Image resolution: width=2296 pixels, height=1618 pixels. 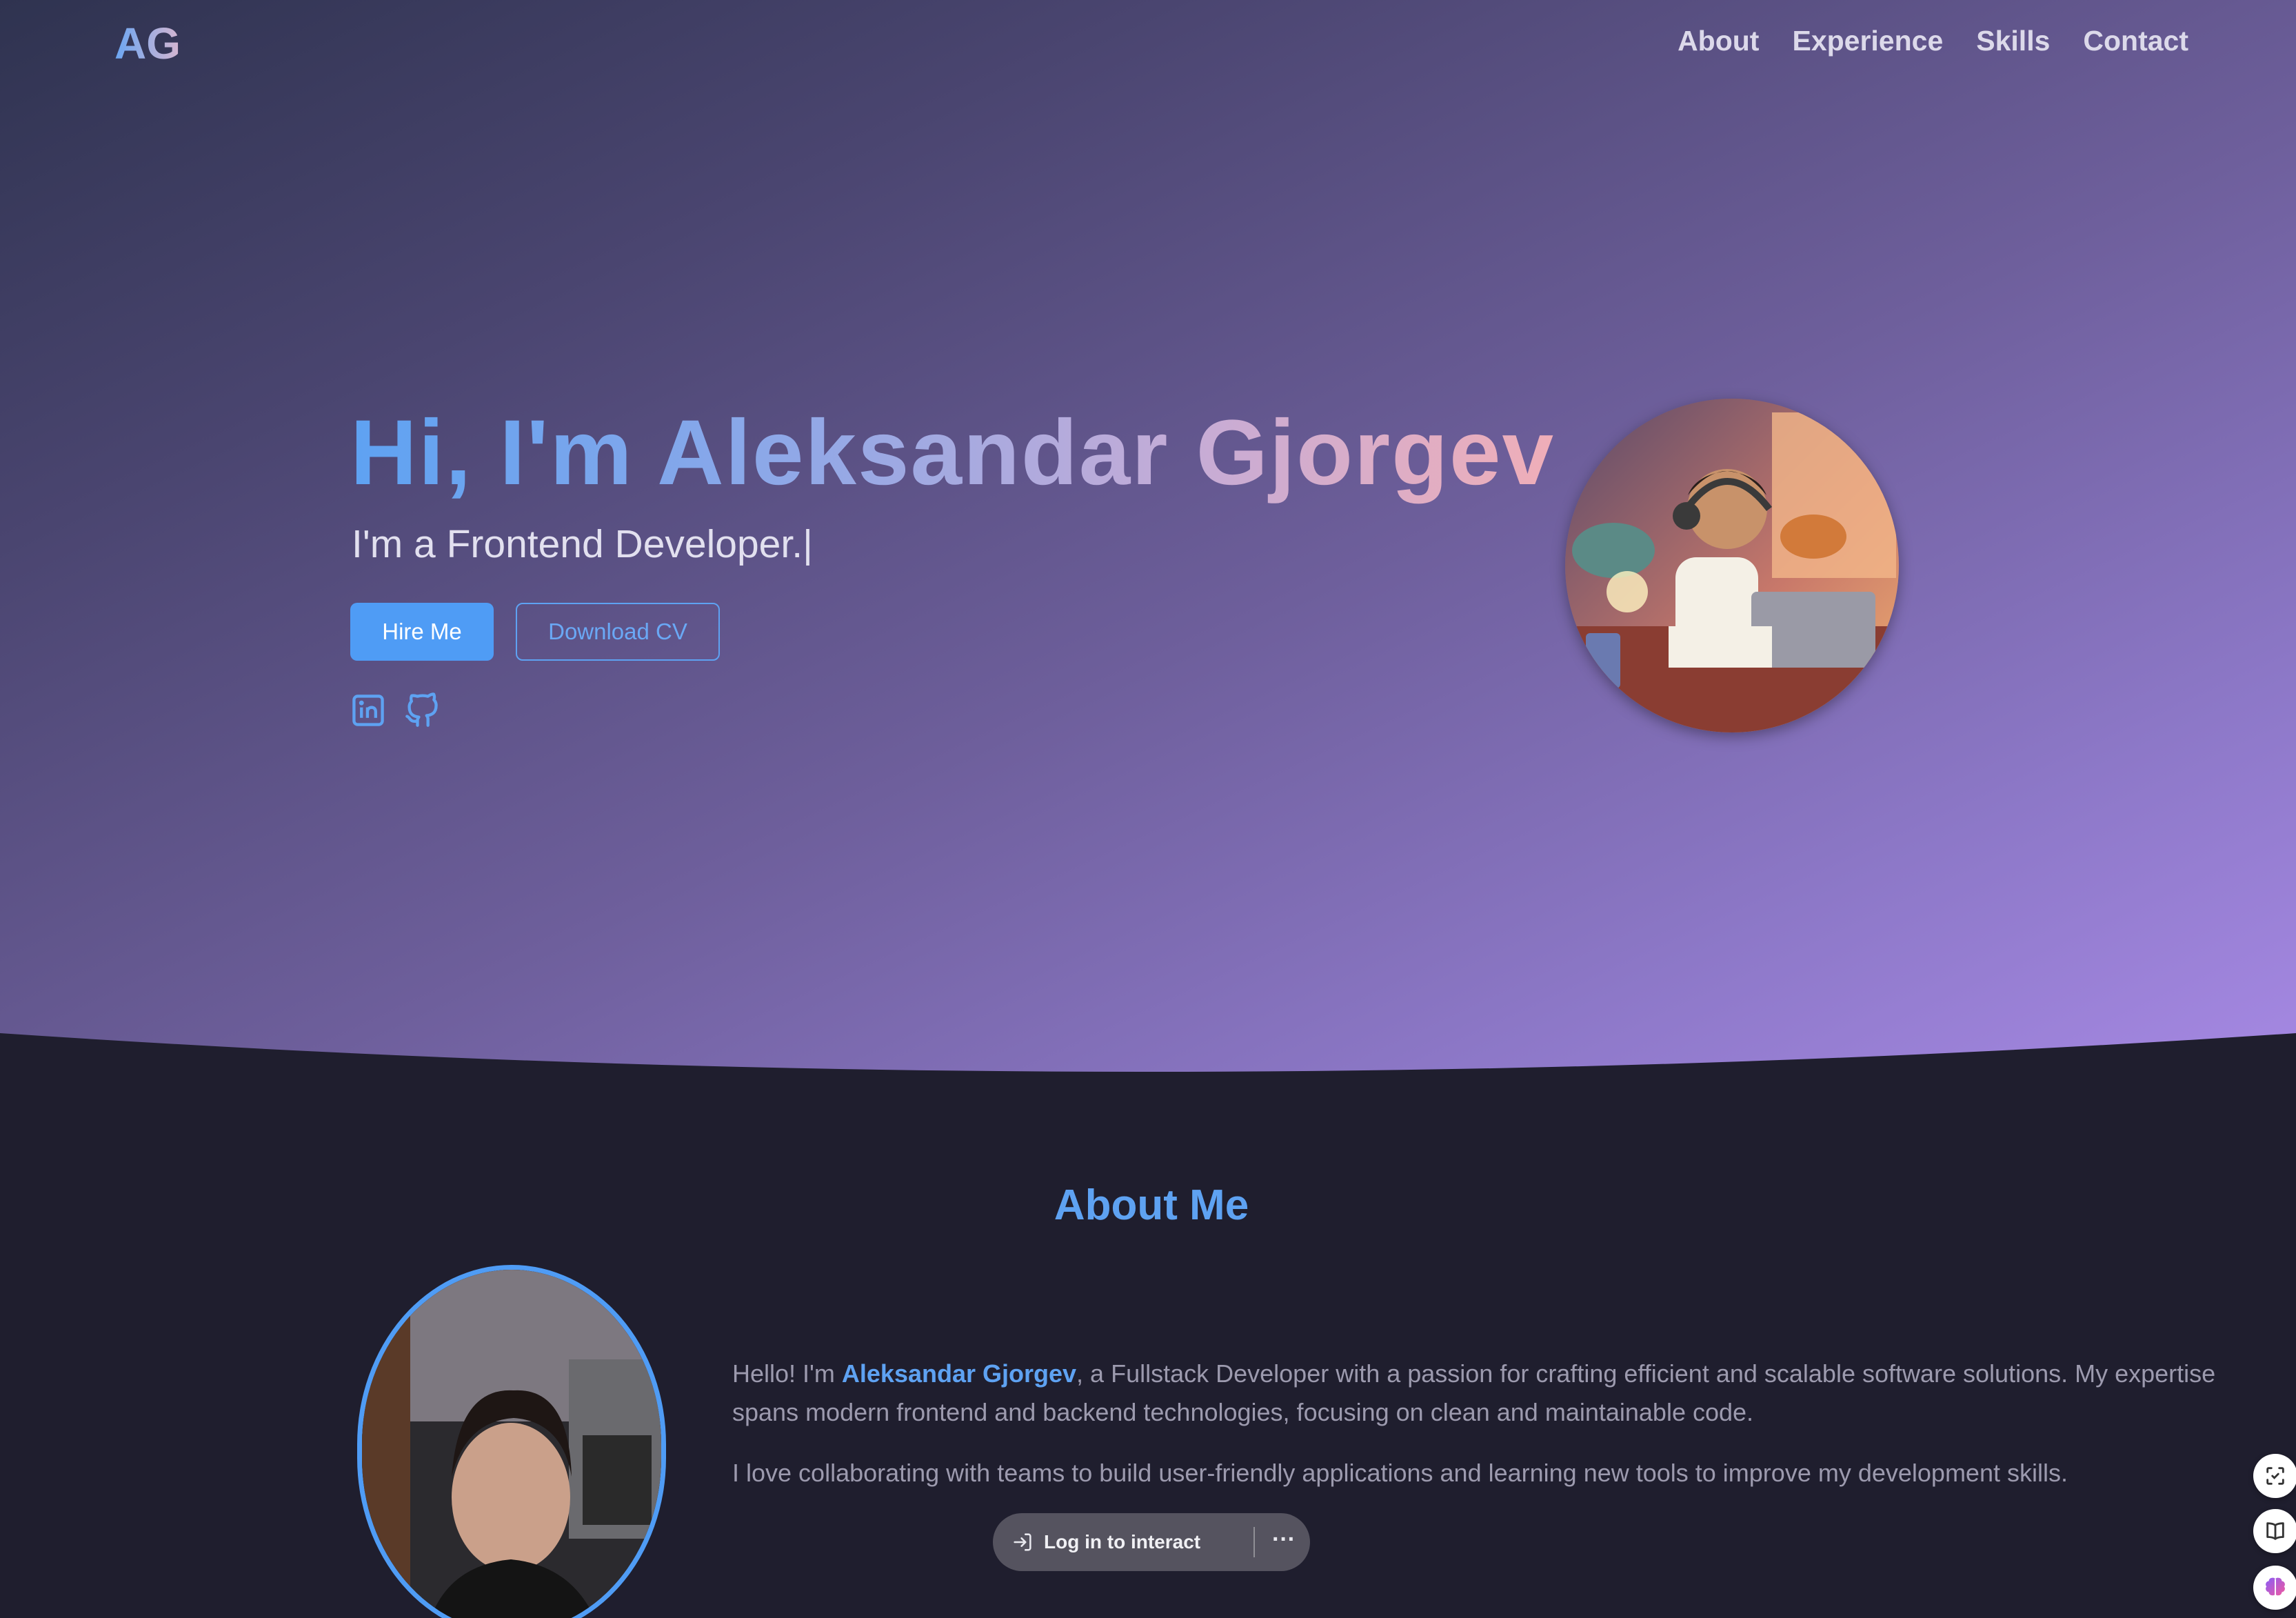 I want to click on nav-about: About, so click(x=1718, y=41).